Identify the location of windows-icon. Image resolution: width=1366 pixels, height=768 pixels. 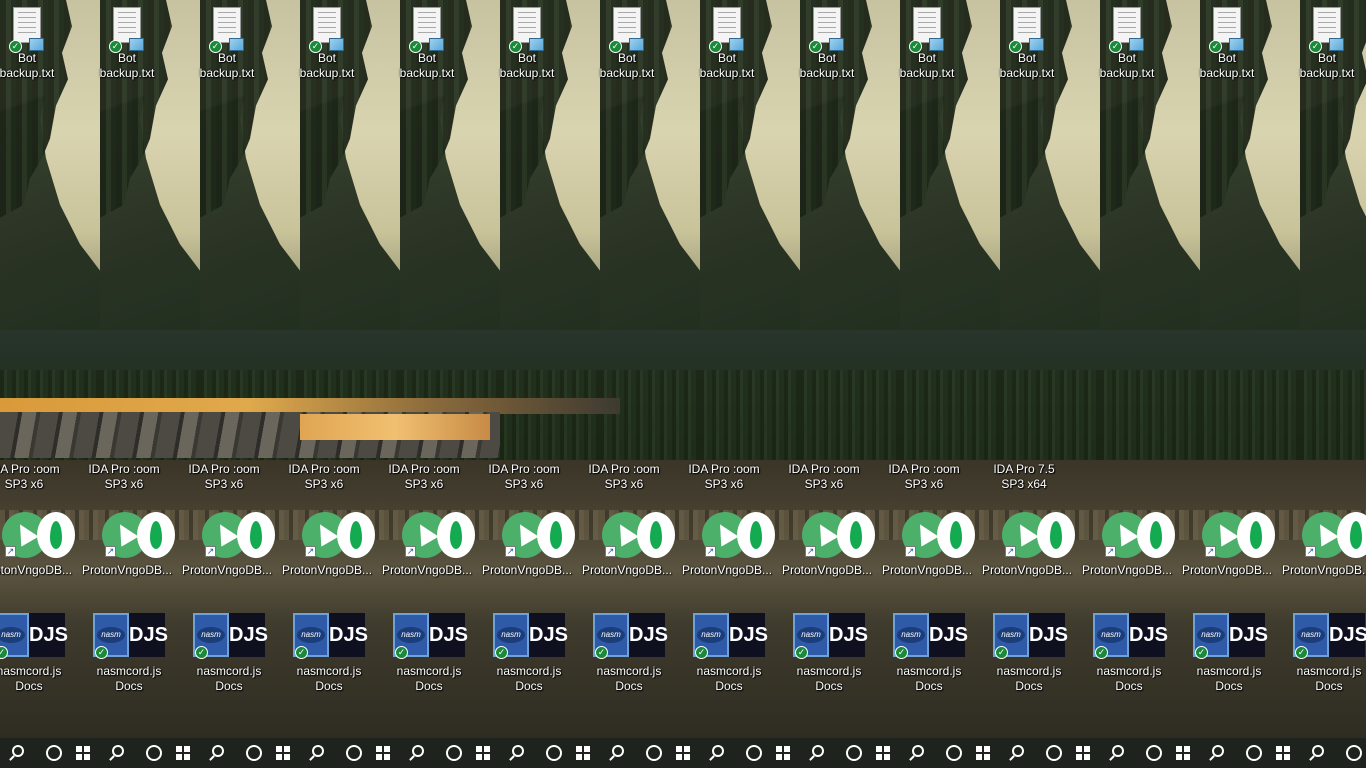
(1183, 753).